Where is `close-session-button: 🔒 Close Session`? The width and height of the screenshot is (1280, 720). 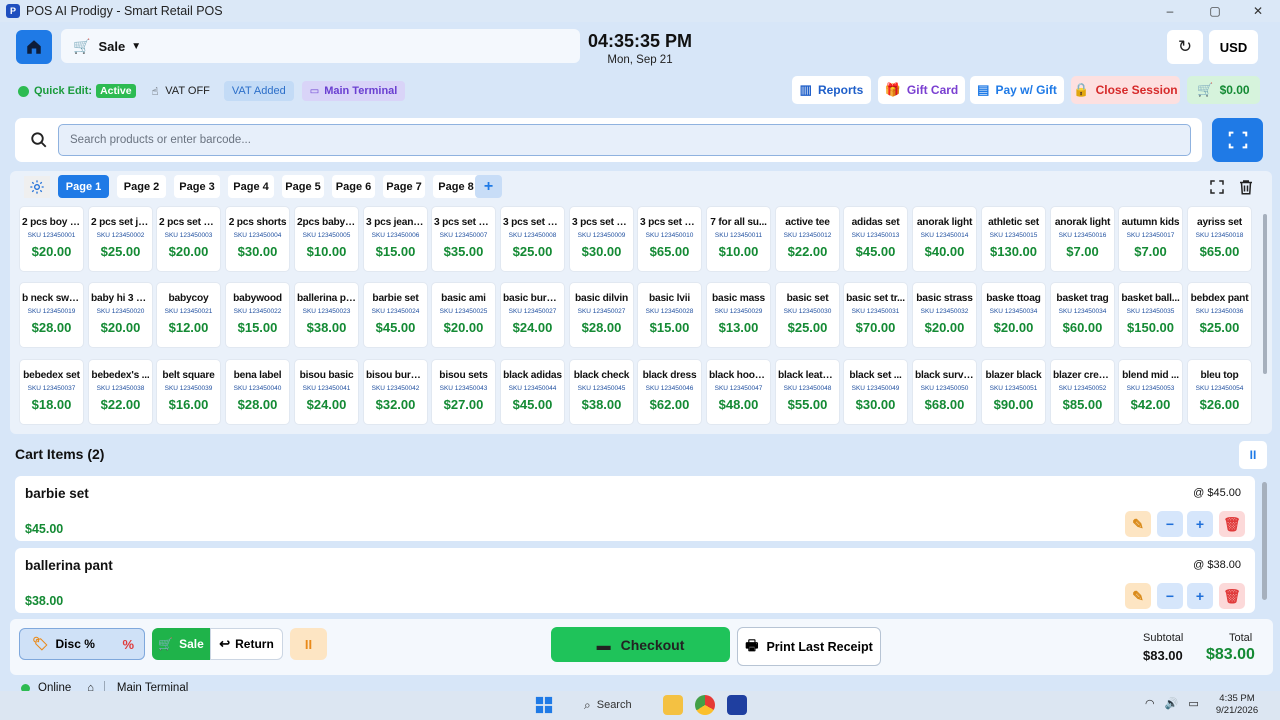
close-session-button: 🔒 Close Session is located at coordinates (1125, 90).